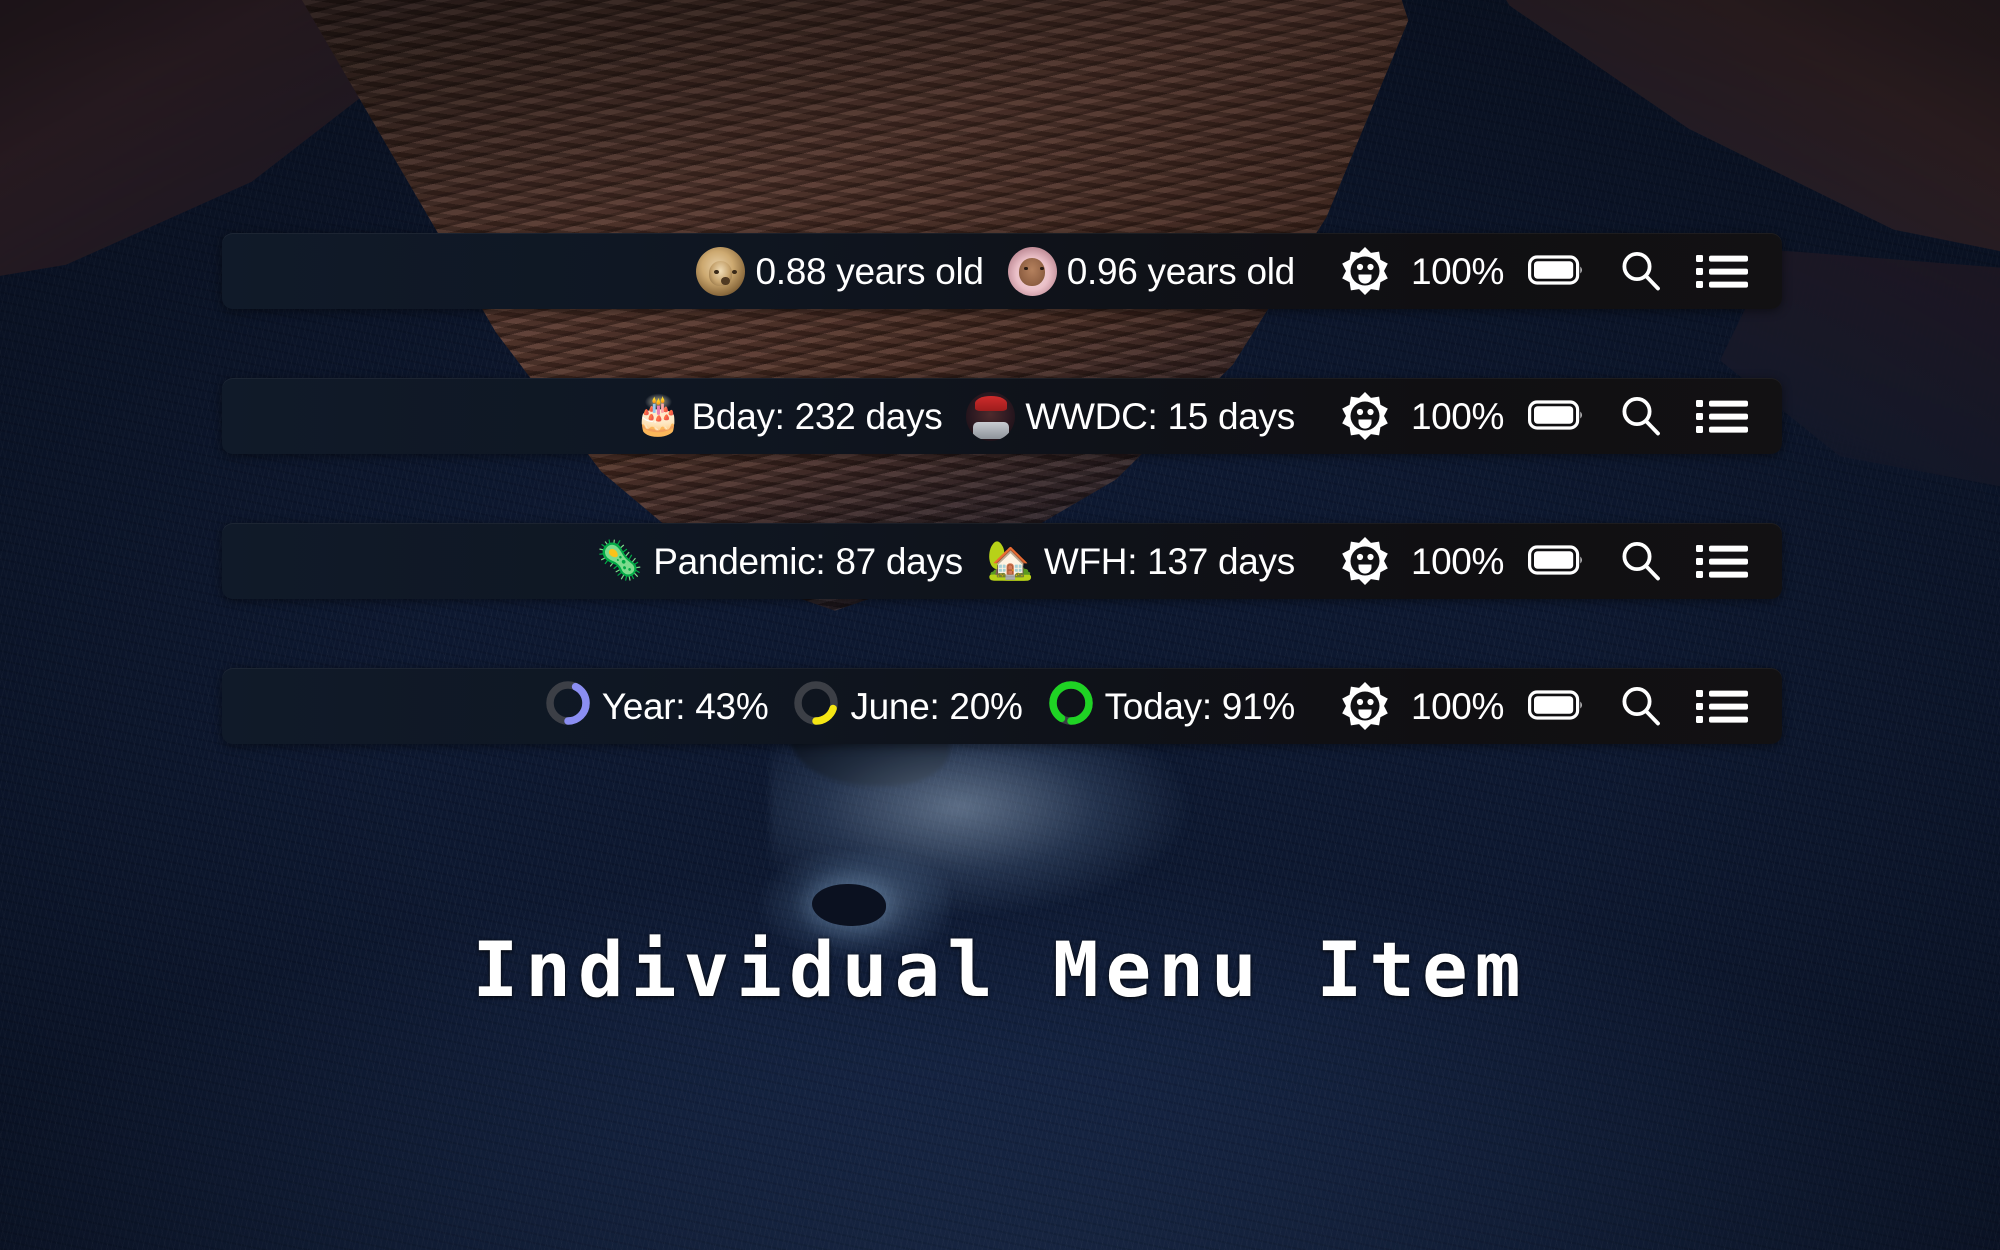  I want to click on menu-bar-item: 🏡 WFH: 137 days, so click(1141, 561).